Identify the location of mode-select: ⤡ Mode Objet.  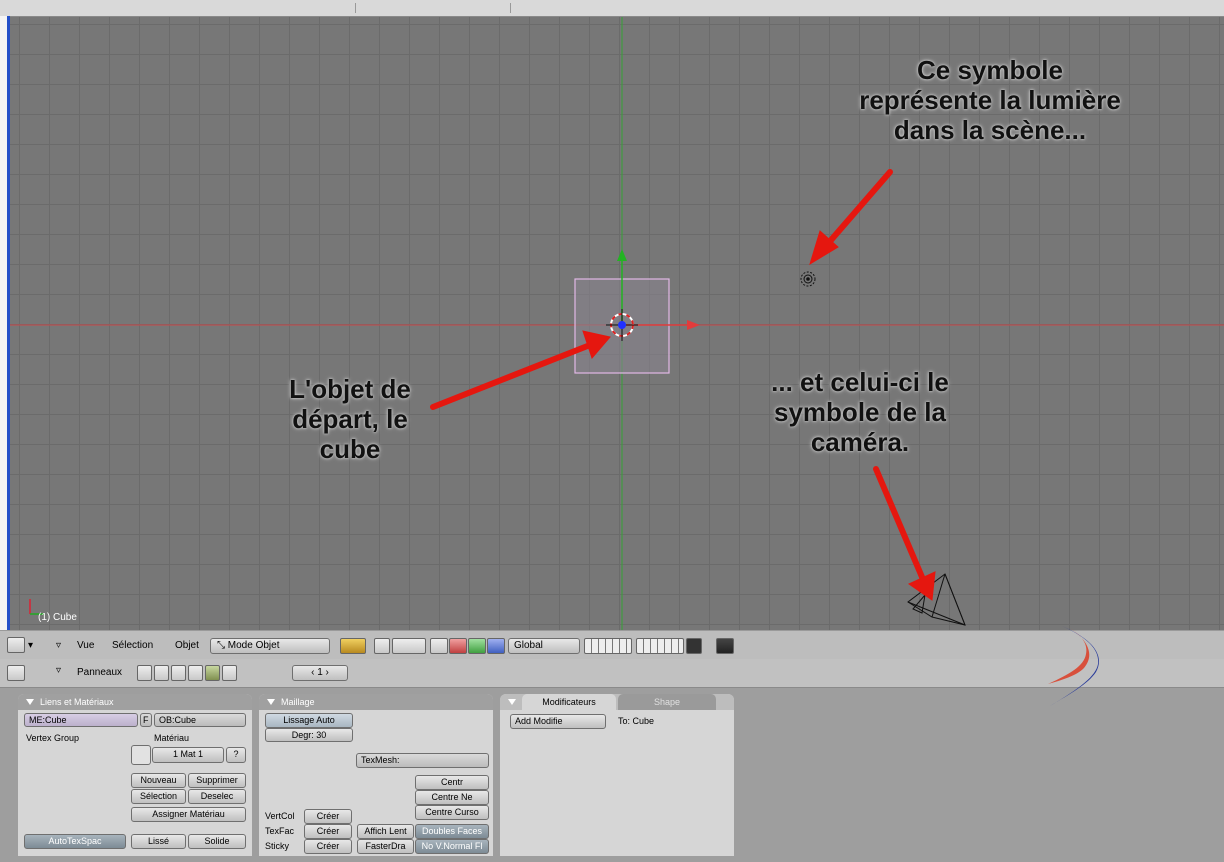
(270, 646).